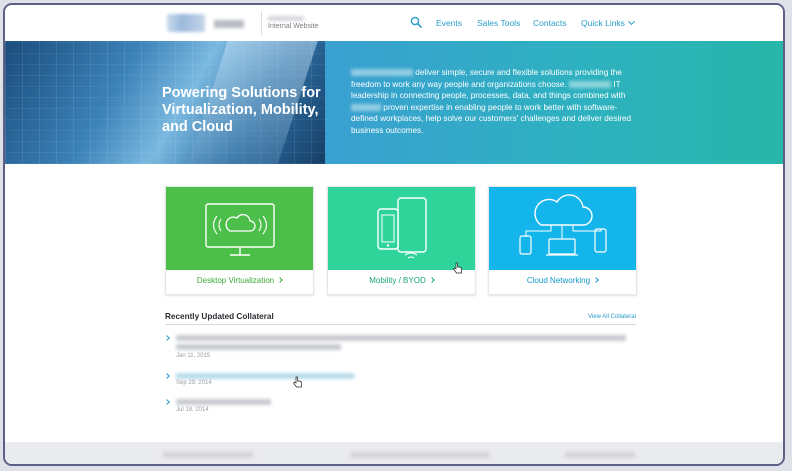  Describe the element at coordinates (449, 23) in the screenshot. I see `nav-events: Events` at that location.